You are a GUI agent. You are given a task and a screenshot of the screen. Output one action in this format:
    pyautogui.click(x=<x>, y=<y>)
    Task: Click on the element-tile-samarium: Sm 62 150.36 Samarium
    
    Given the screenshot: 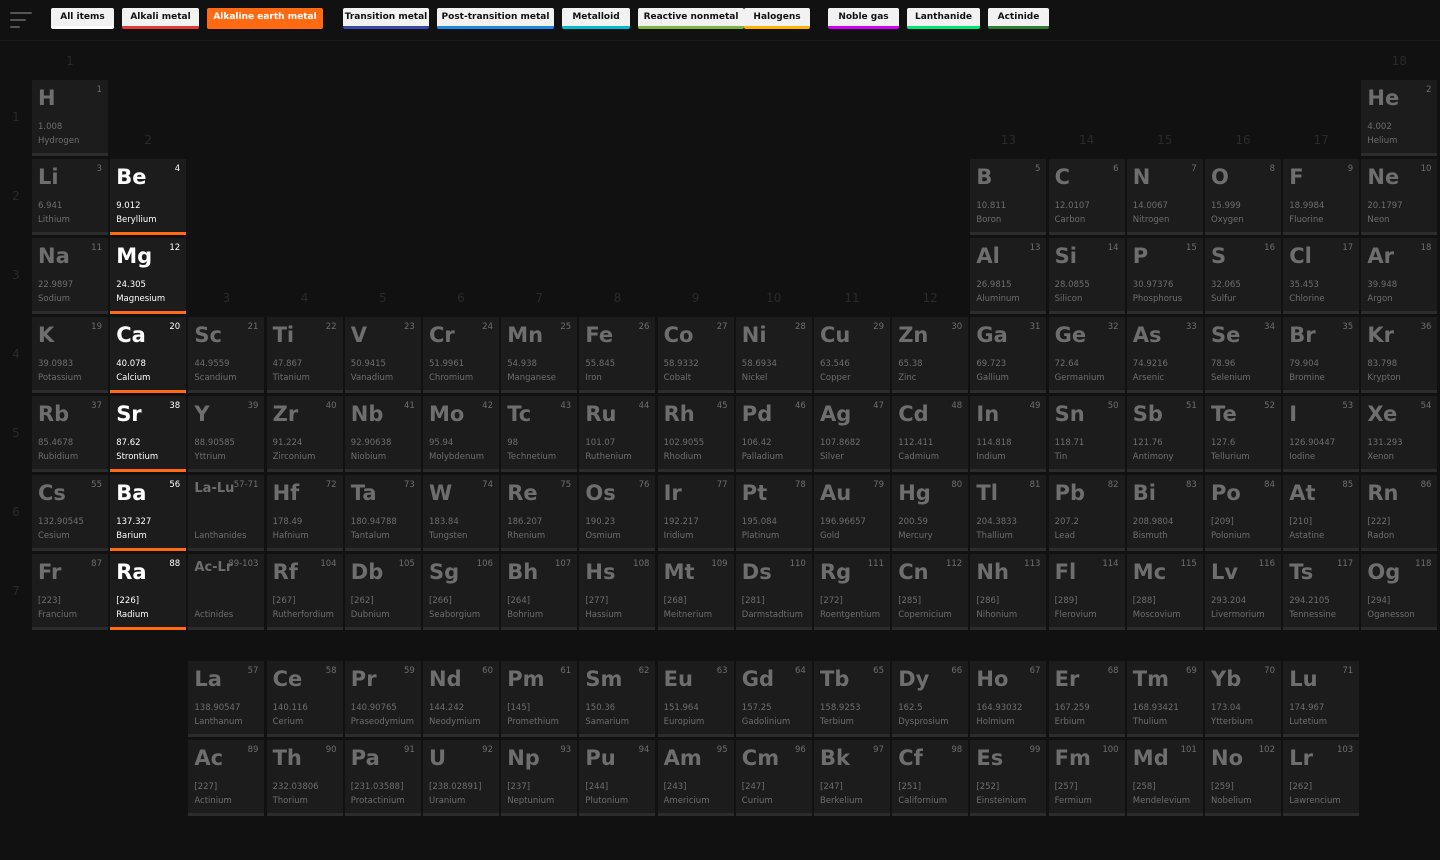 What is the action you would take?
    pyautogui.click(x=617, y=699)
    